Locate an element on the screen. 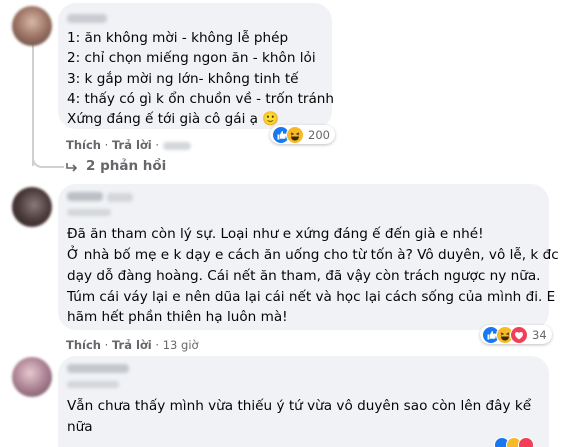  reaction-summary is located at coordinates (514, 442).